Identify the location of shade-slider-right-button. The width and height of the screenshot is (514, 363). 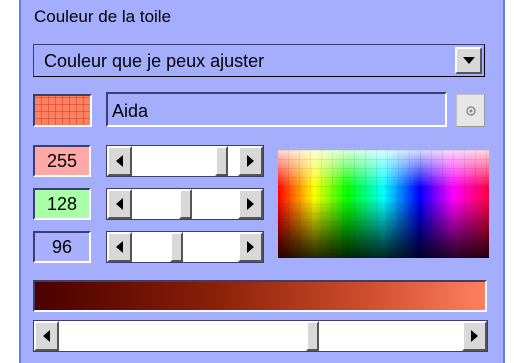
(474, 336).